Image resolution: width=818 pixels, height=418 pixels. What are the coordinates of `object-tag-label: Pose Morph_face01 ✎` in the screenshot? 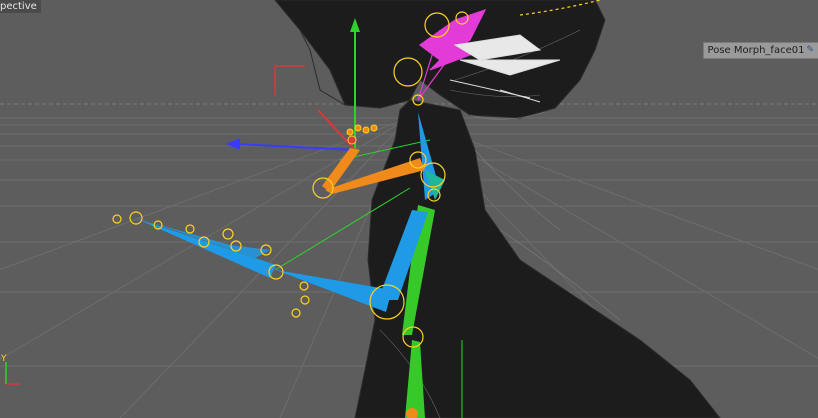 It's located at (760, 50).